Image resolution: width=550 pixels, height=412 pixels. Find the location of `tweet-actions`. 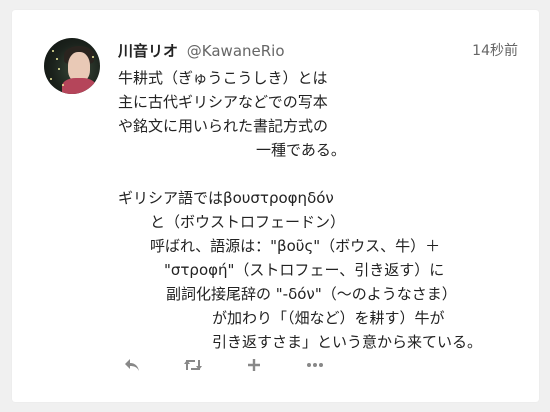

tweet-actions is located at coordinates (244, 365).